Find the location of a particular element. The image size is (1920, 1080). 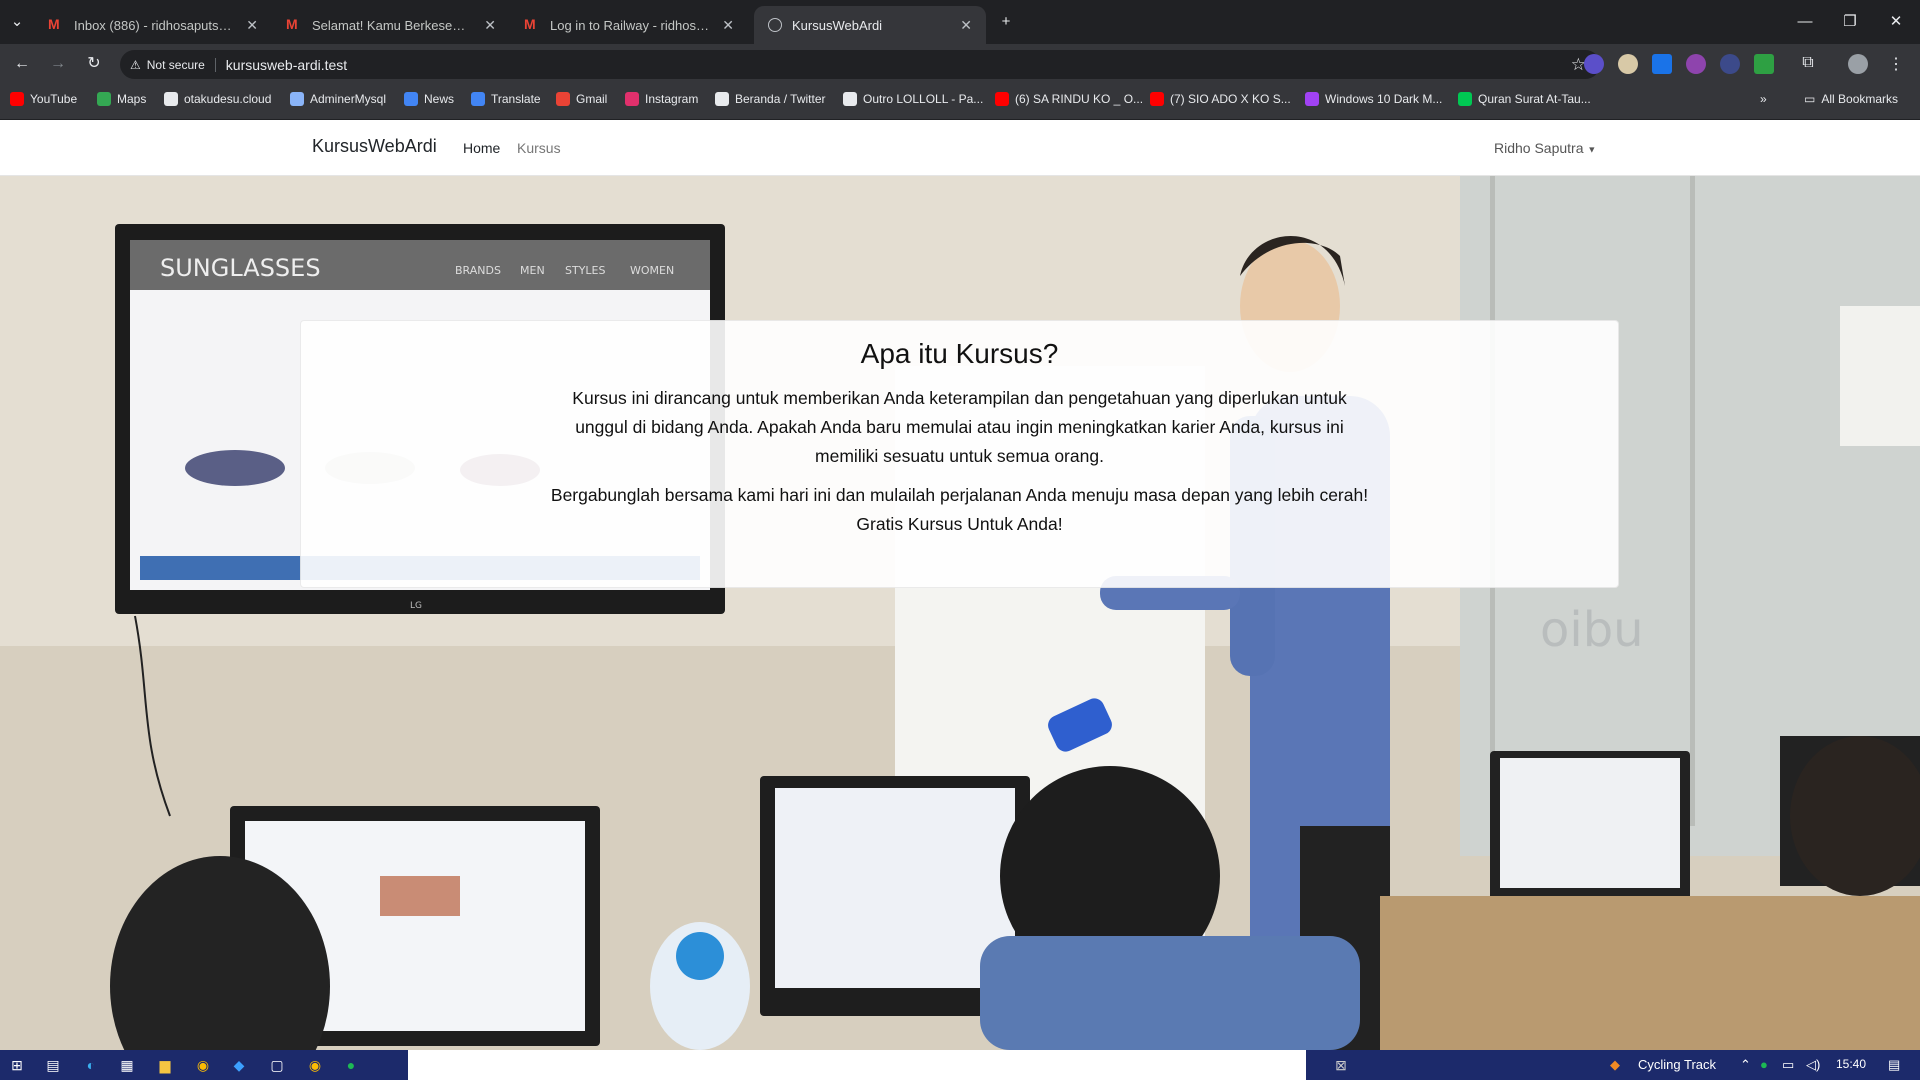

back-icon: ← is located at coordinates (22, 64).